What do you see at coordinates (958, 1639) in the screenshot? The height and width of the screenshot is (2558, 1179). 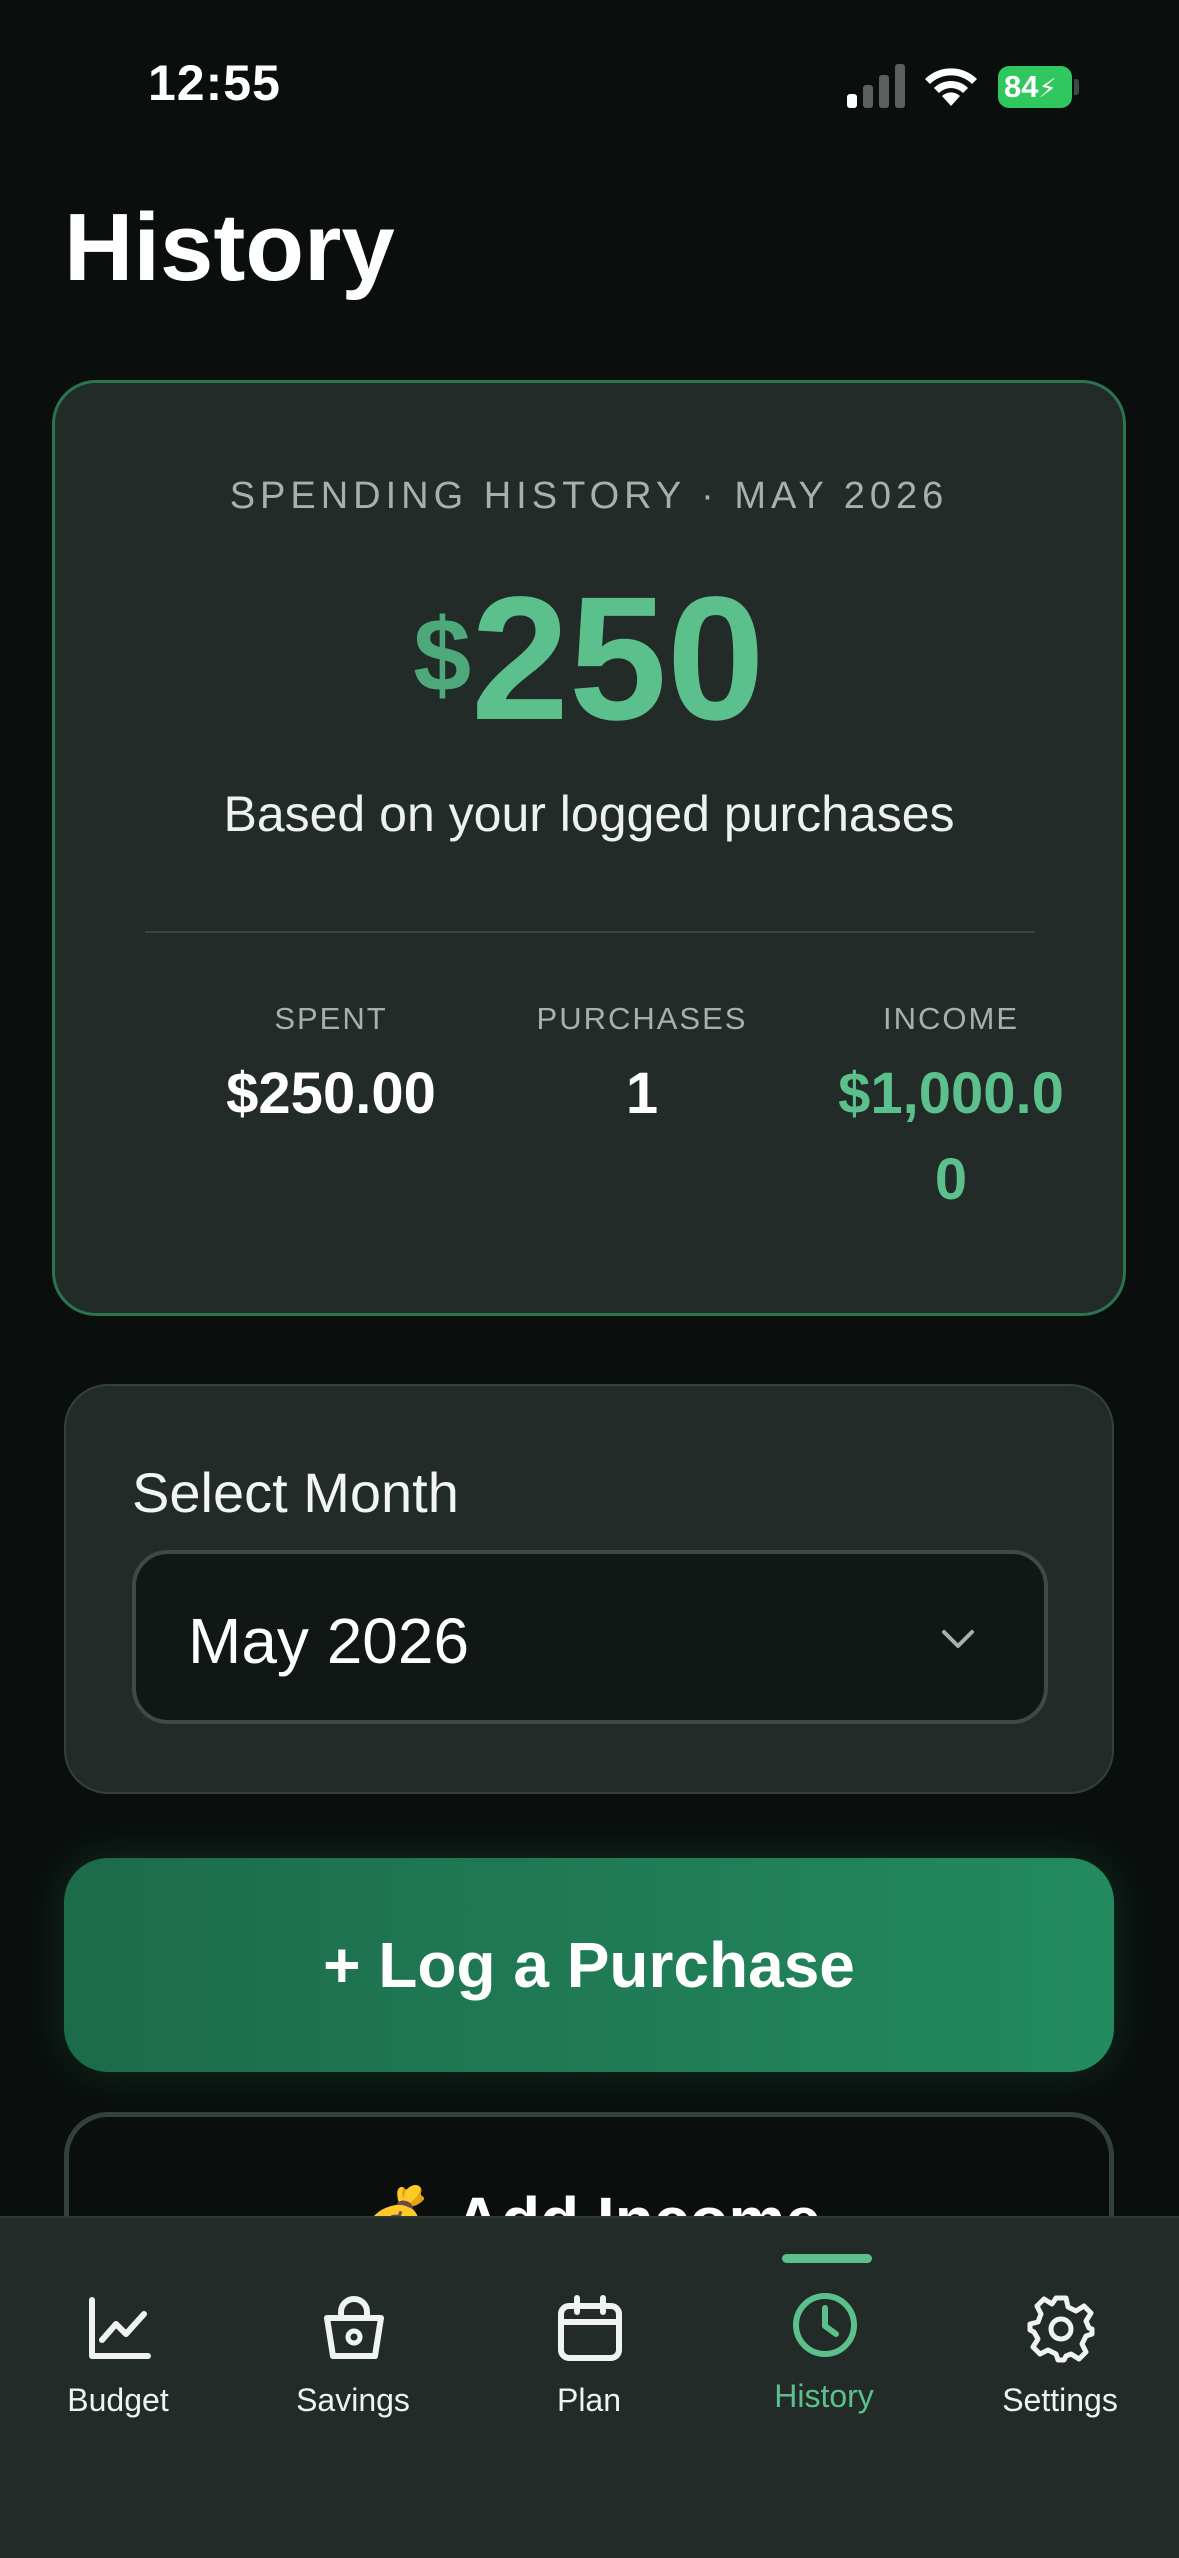 I see `chevron-down-icon` at bounding box center [958, 1639].